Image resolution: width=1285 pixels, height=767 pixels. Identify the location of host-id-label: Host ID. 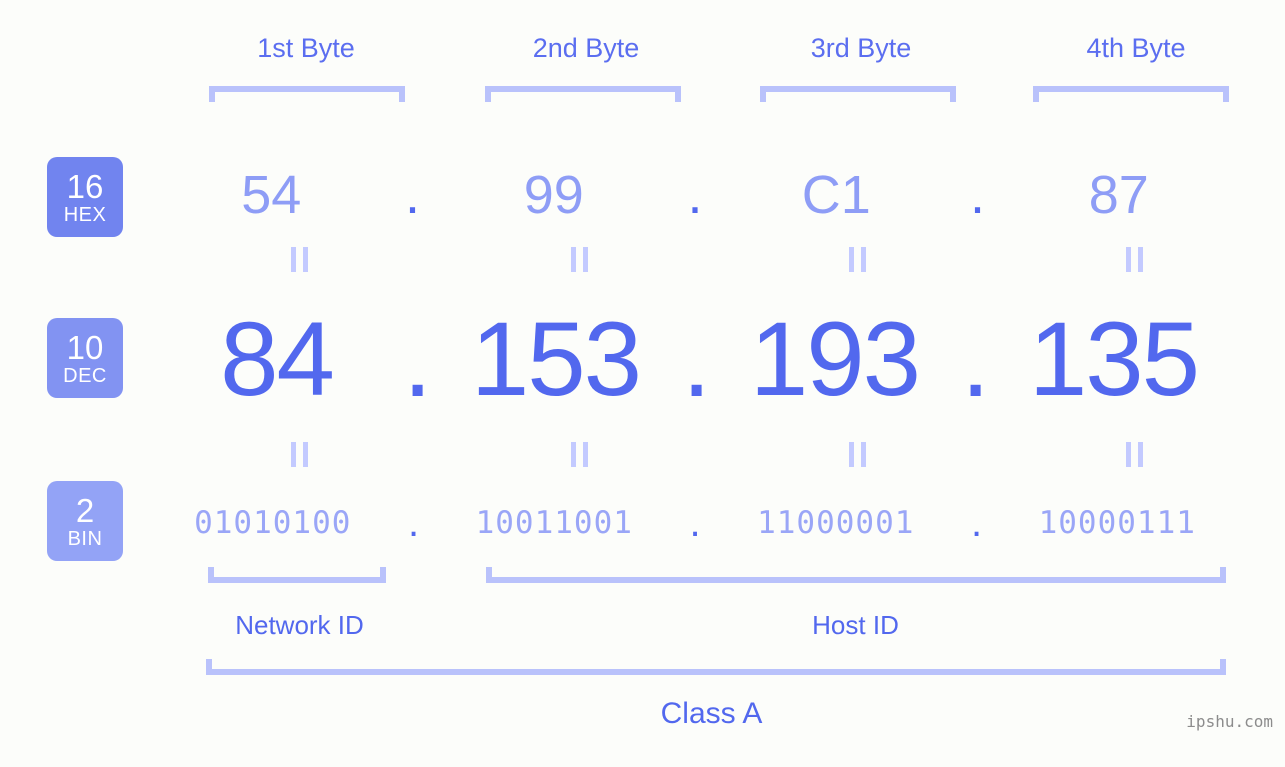
(855, 625).